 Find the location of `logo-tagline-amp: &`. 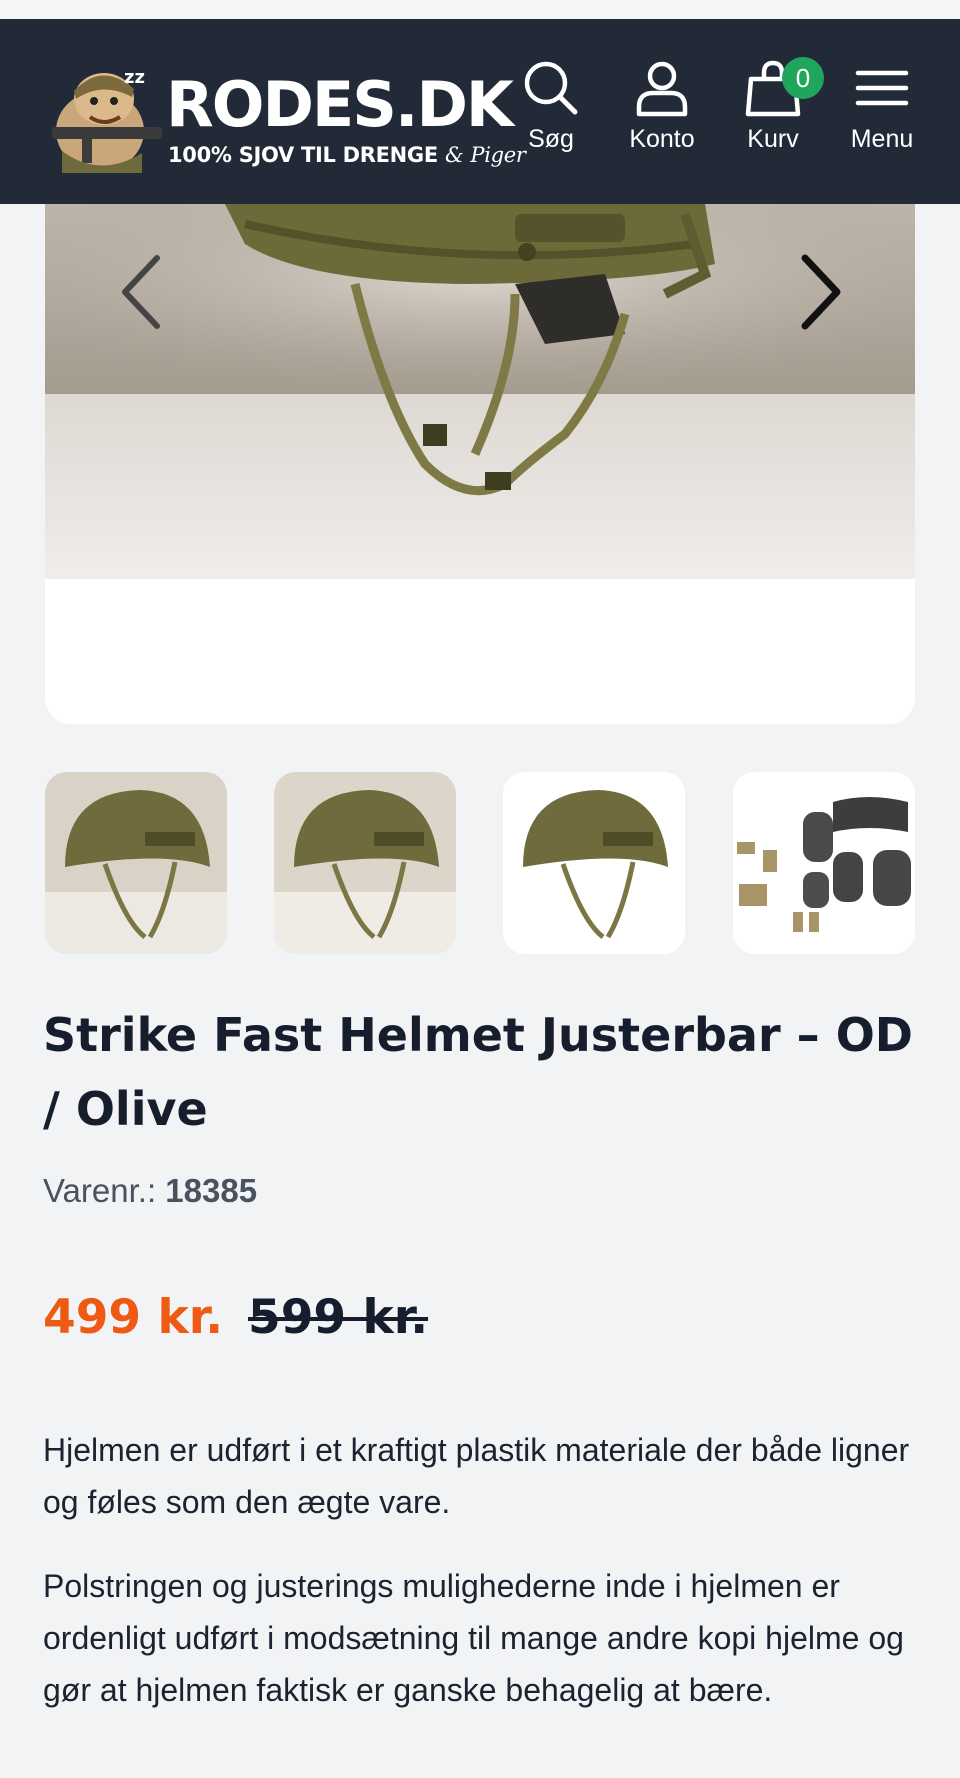

logo-tagline-amp: & is located at coordinates (454, 155).